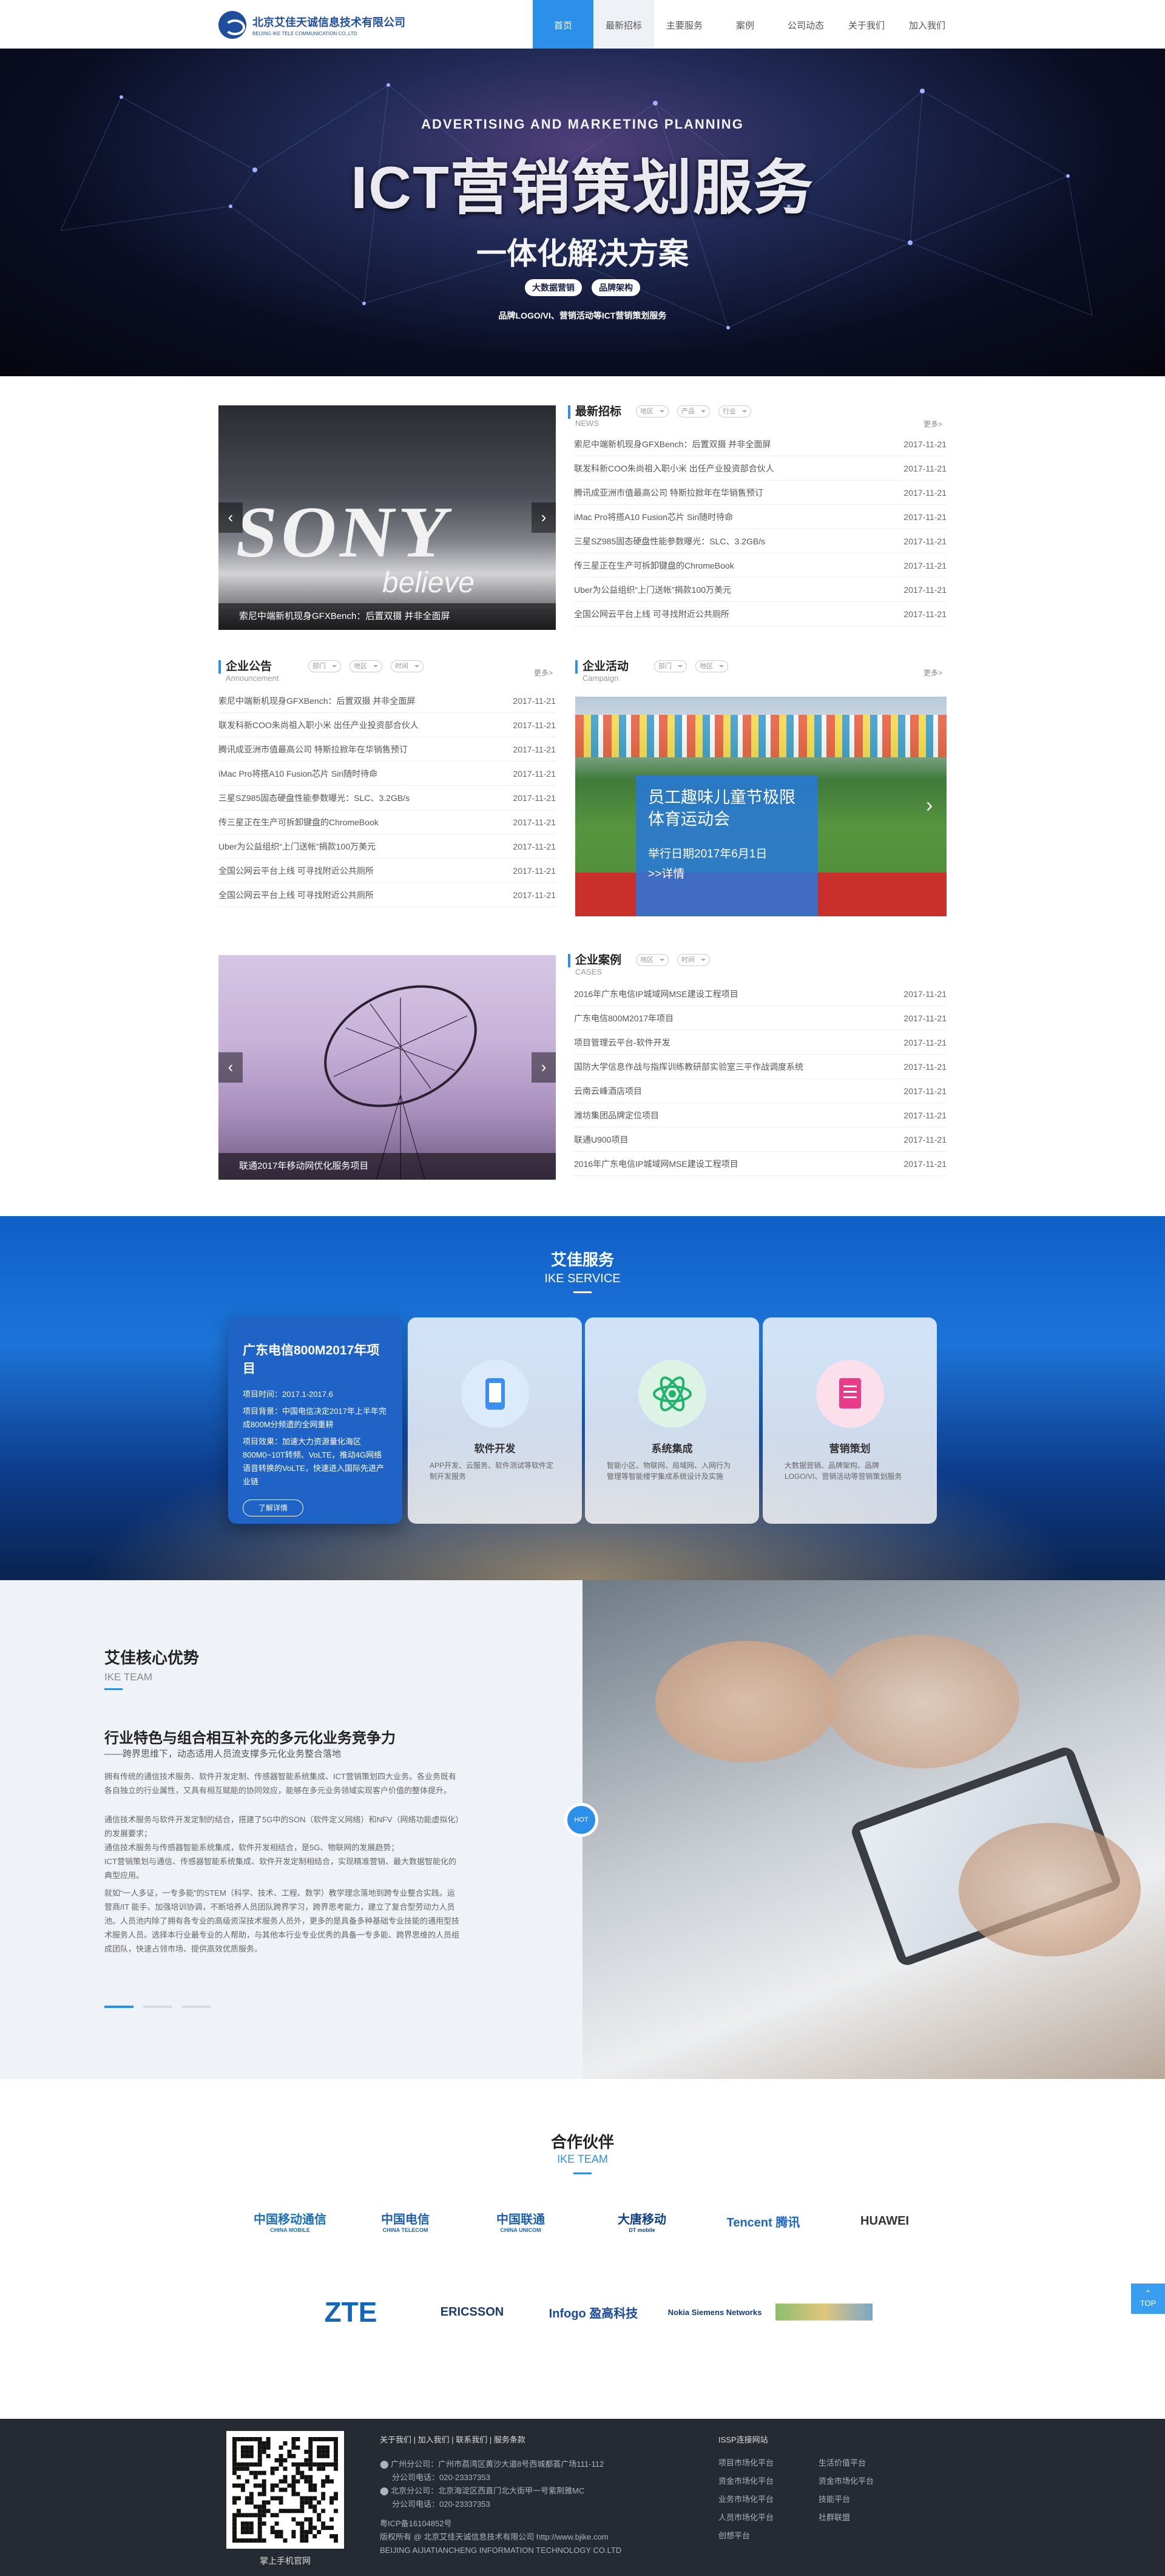 This screenshot has height=2576, width=1165. Describe the element at coordinates (434, 2439) in the screenshot. I see `footer-link-join: 加入我们` at that location.